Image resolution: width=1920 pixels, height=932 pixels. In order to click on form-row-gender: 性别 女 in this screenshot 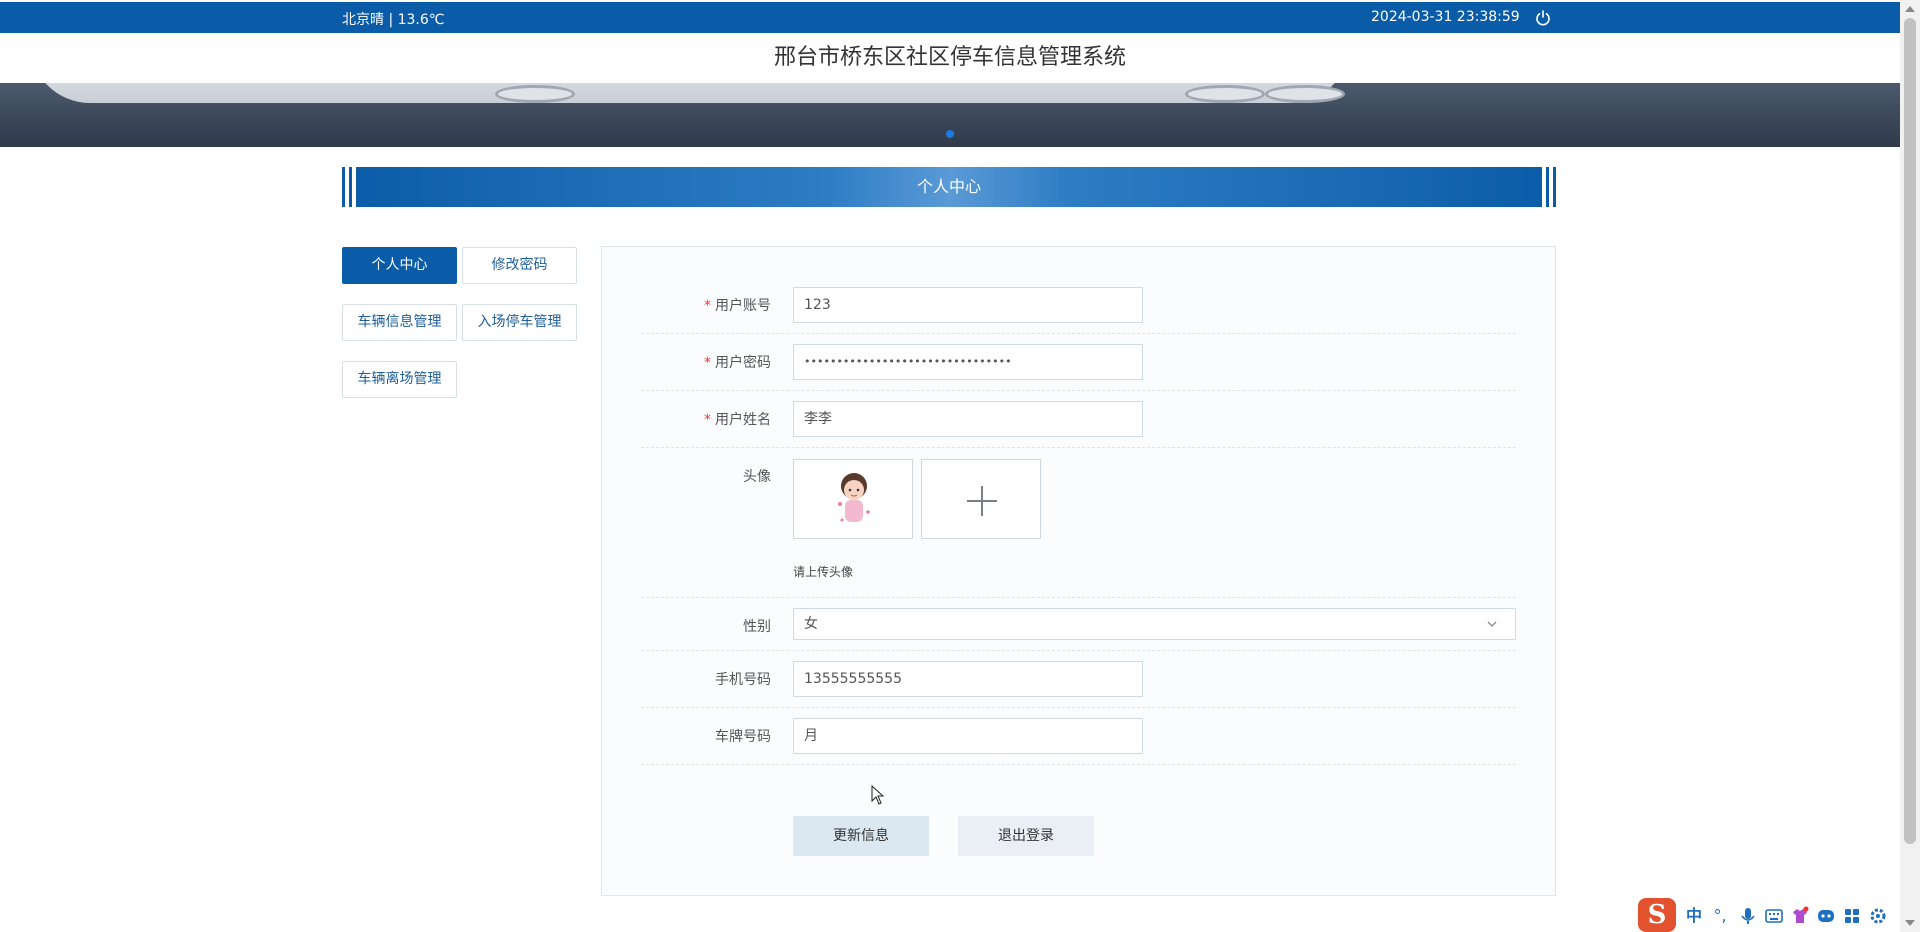, I will do `click(1078, 624)`.